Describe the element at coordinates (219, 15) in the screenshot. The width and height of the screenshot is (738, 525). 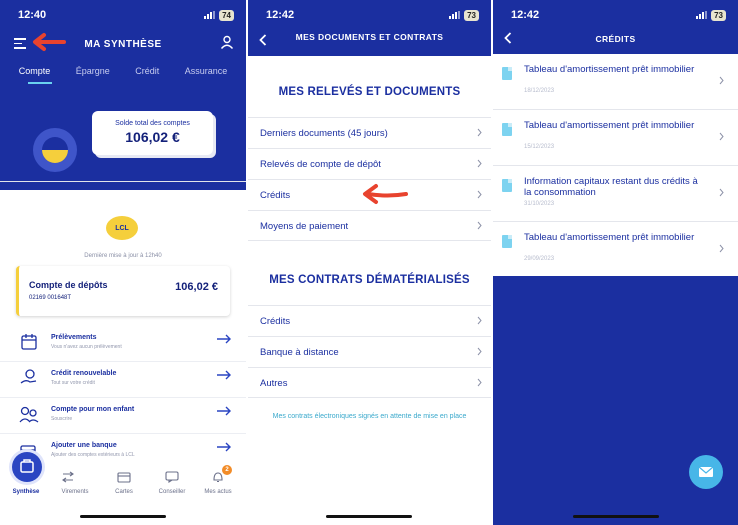
I see `status-indicators: 74` at that location.